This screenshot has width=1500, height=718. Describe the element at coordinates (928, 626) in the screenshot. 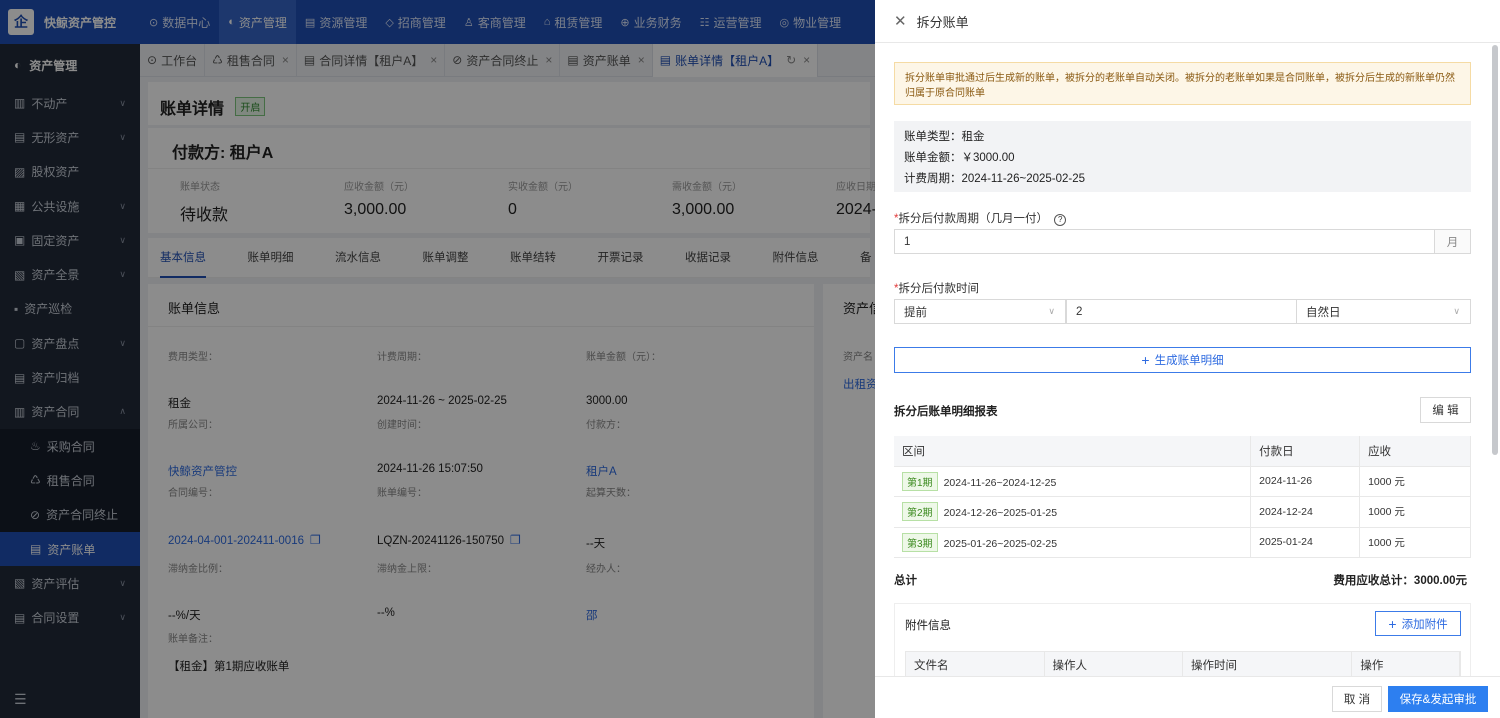

I see `attachment-title: 附件信息` at that location.